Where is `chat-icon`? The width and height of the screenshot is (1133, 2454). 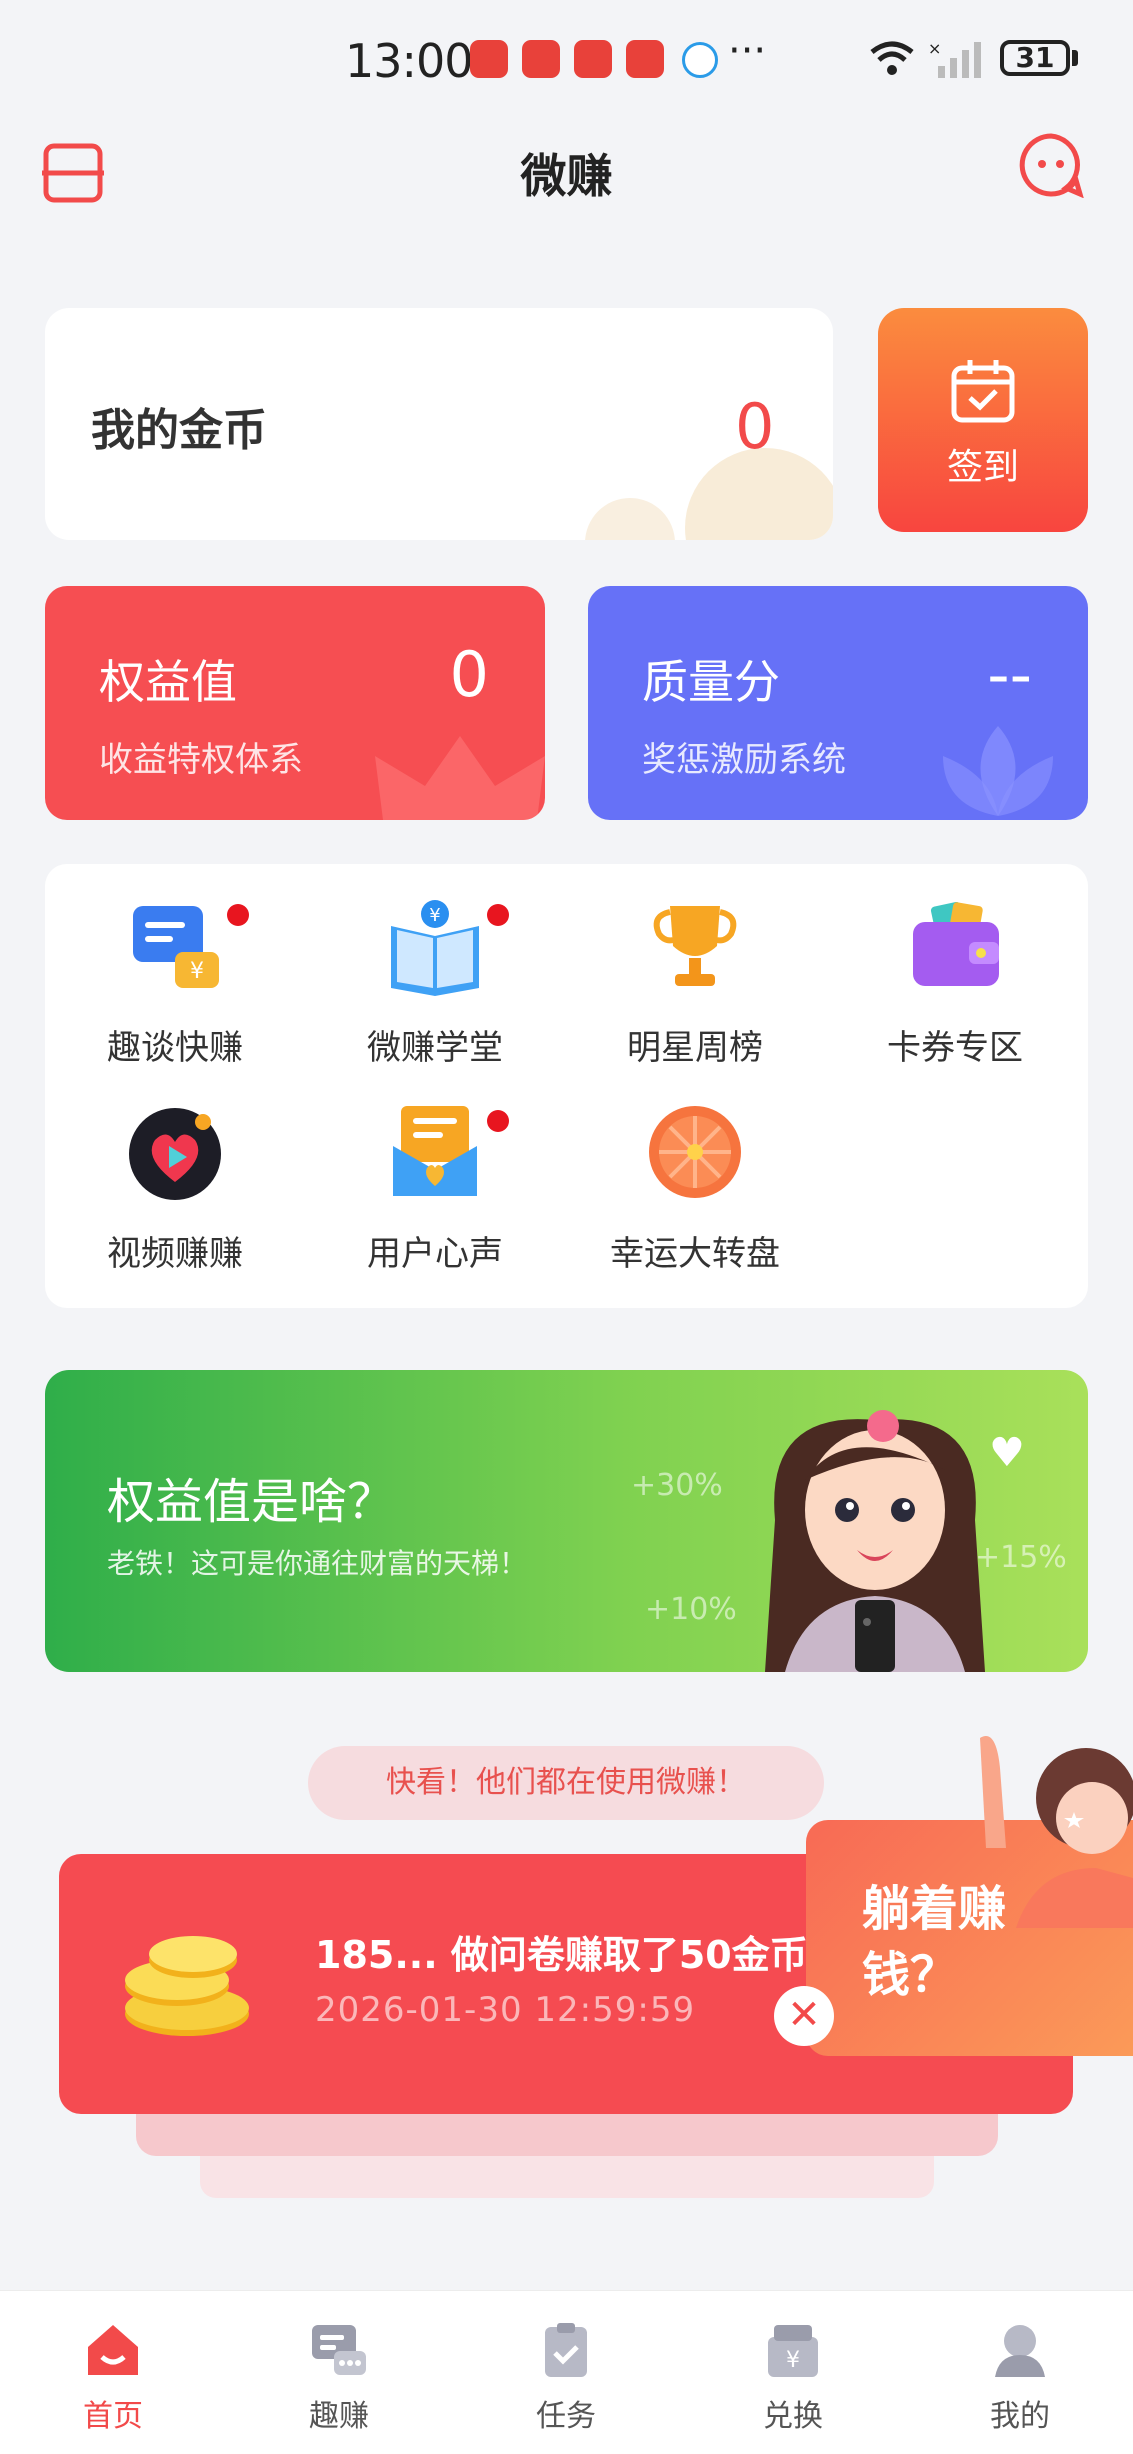
chat-icon is located at coordinates (339, 2350).